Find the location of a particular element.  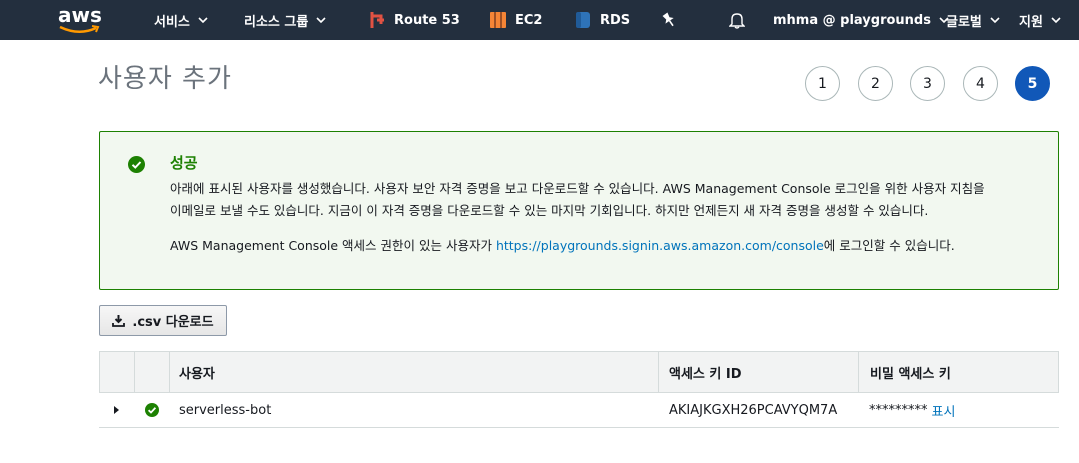

access-key-column-header: 액세스 키 ID is located at coordinates (759, 372).